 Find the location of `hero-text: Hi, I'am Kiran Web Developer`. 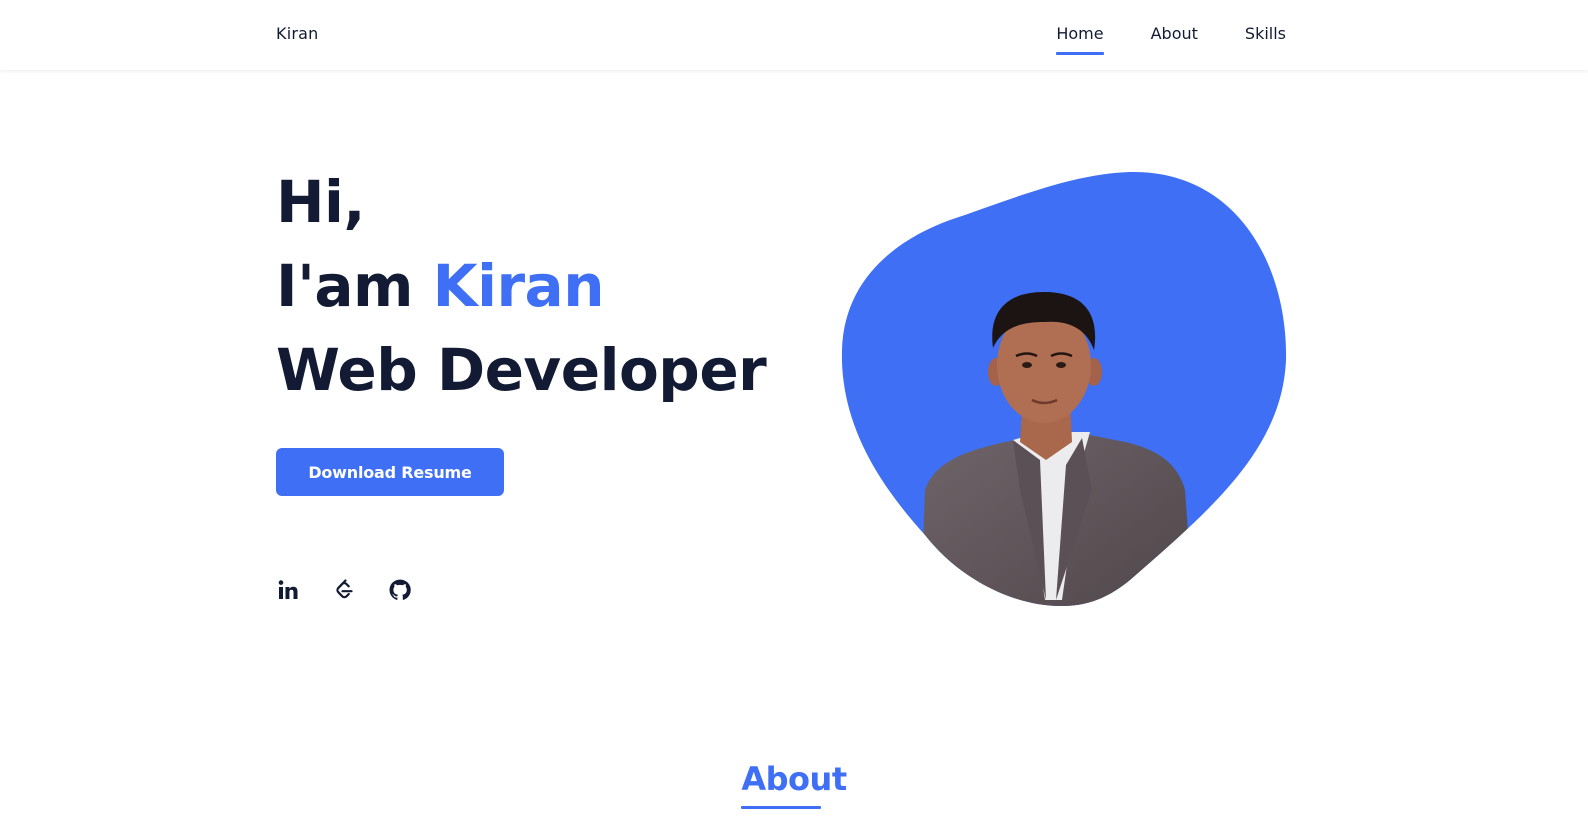

hero-text: Hi, I'am Kiran Web Developer is located at coordinates (521, 286).